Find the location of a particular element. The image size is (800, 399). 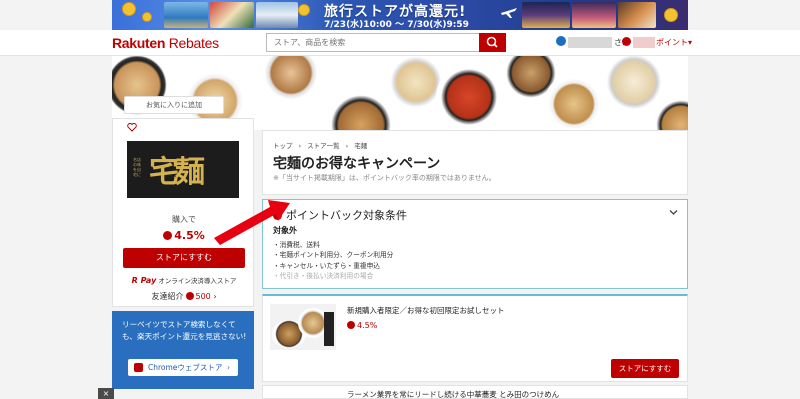

rpay-notice: R Pay オンライン決済導入ストア is located at coordinates (184, 280).